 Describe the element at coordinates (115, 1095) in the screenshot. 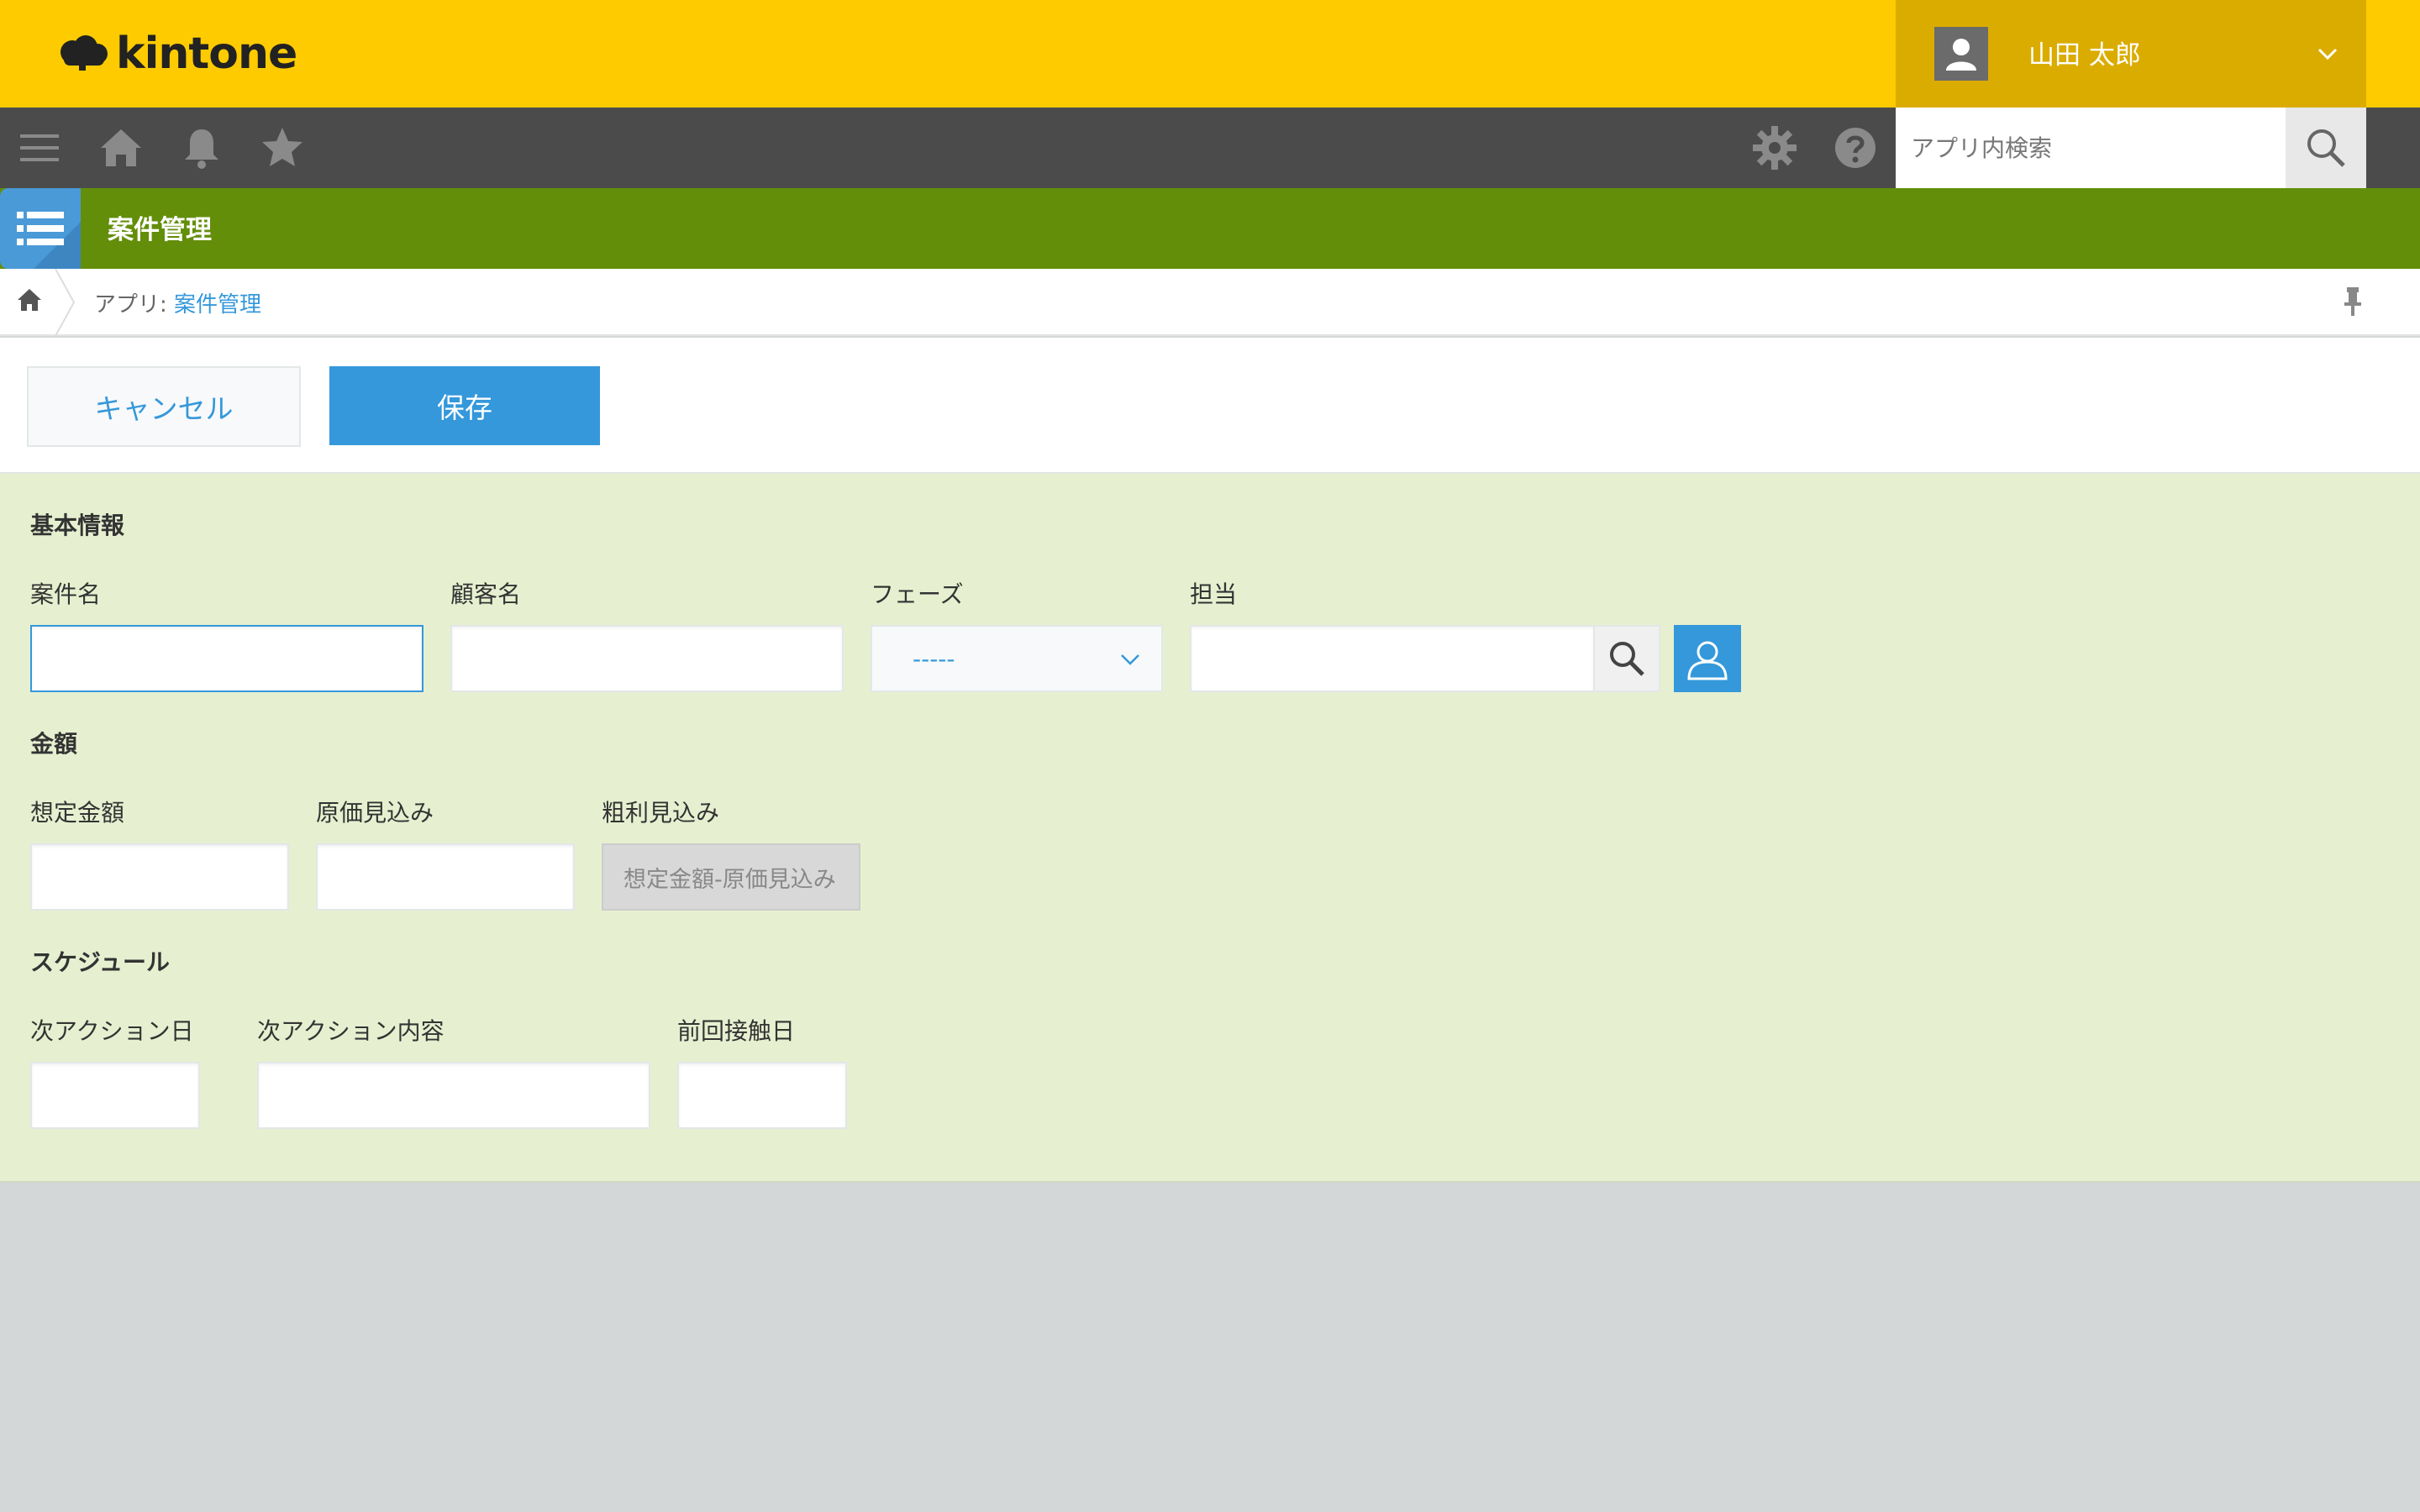

I see `next-action-date-input` at that location.